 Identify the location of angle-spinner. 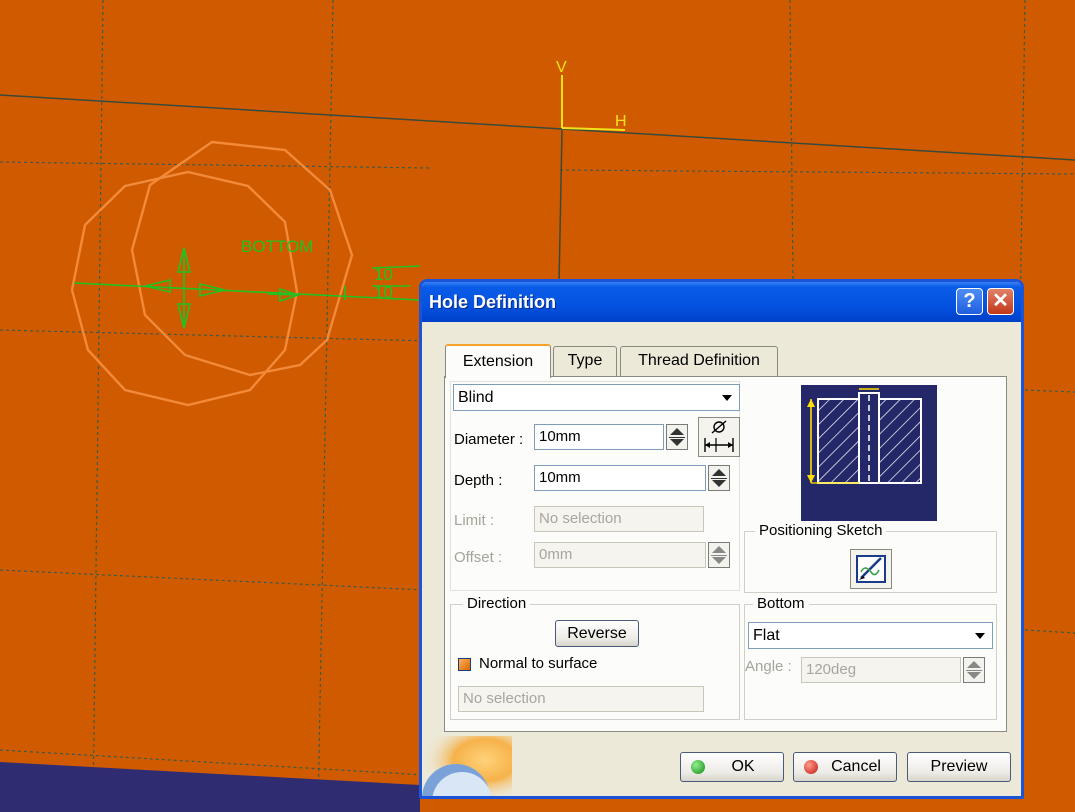
(974, 670).